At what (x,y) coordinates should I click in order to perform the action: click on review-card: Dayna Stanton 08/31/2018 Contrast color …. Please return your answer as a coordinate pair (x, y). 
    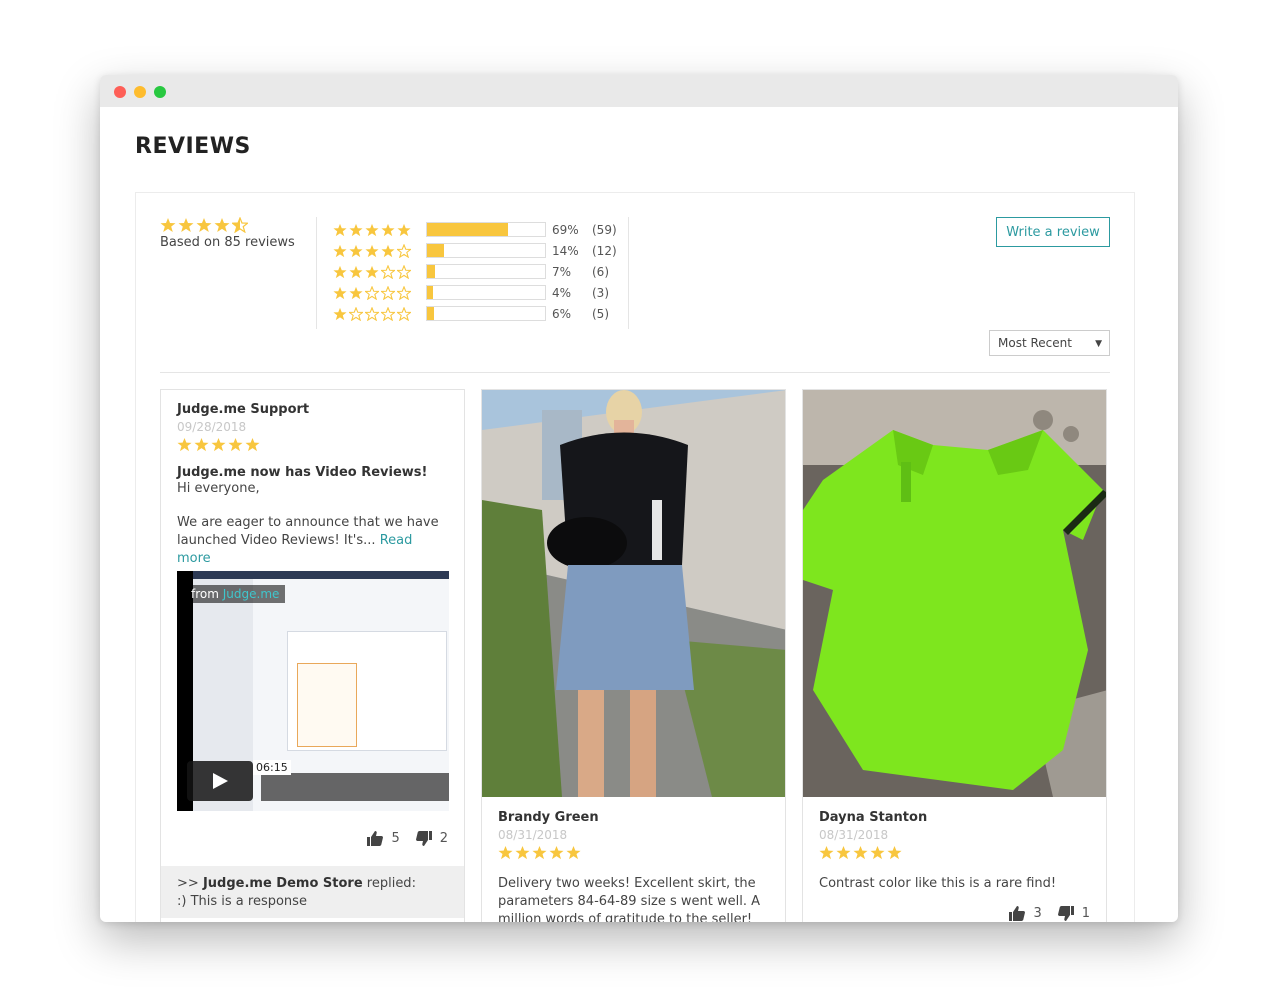
    Looking at the image, I should click on (954, 655).